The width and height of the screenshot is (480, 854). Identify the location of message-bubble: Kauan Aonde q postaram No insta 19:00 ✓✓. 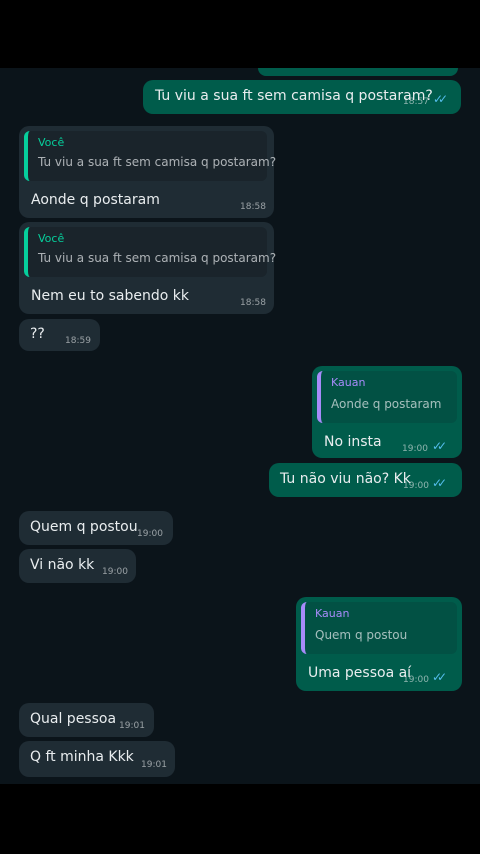
(387, 412).